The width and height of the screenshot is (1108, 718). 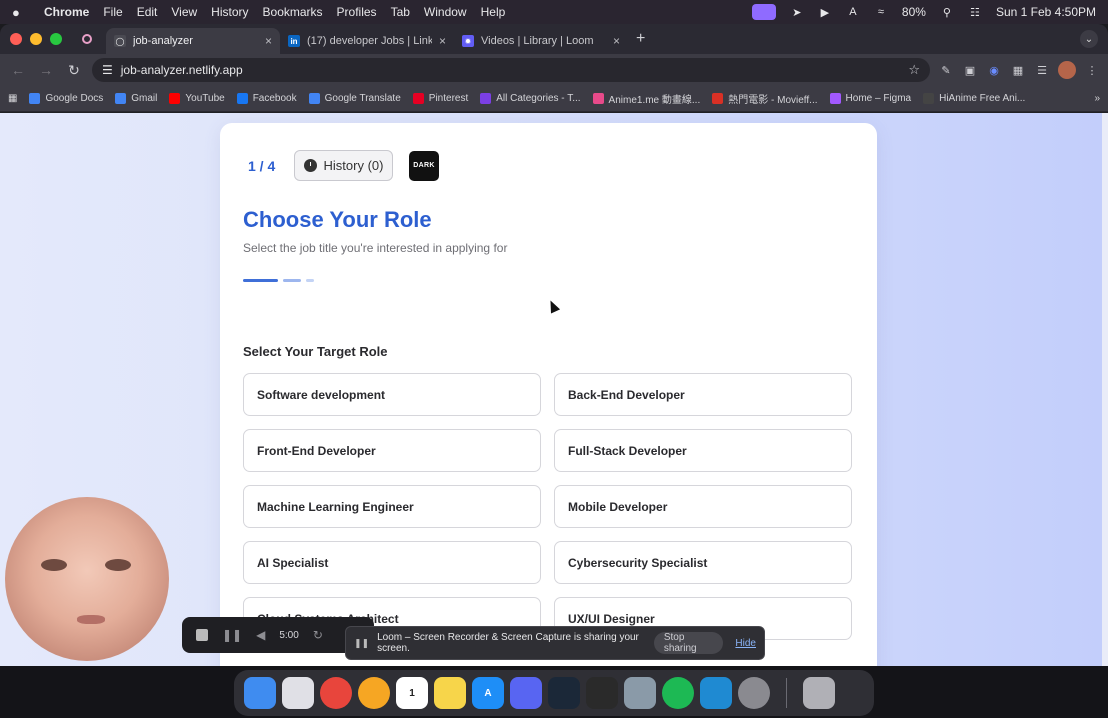 What do you see at coordinates (367, 41) in the screenshot?
I see `tab-linkedin: in (17) developer Jobs | LinkedIn ×` at bounding box center [367, 41].